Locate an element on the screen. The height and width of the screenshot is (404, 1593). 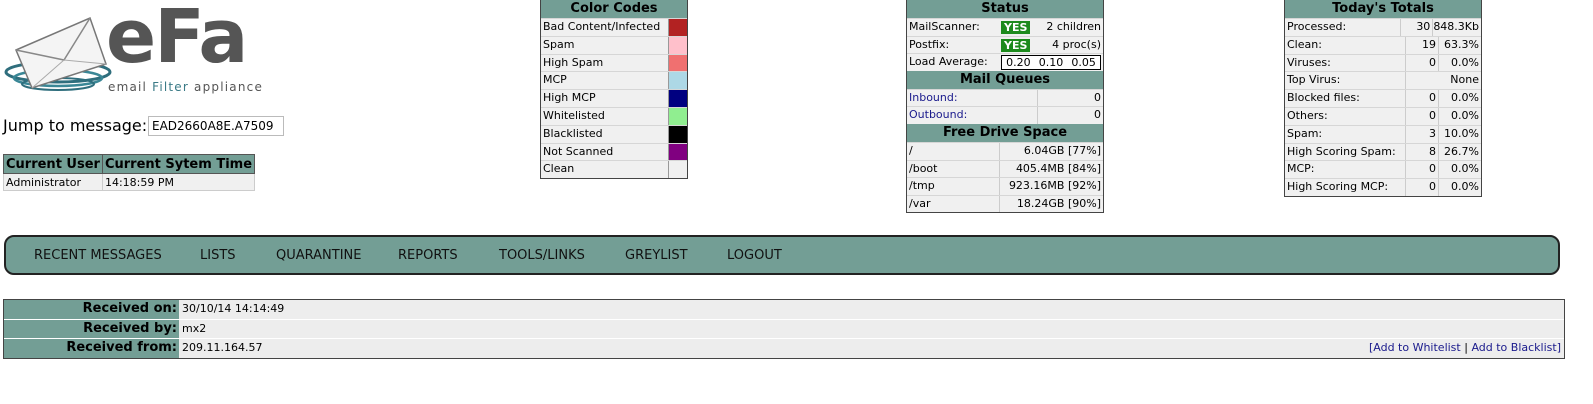
totals-row: Blocked files: 0 0.0% is located at coordinates (1383, 98).